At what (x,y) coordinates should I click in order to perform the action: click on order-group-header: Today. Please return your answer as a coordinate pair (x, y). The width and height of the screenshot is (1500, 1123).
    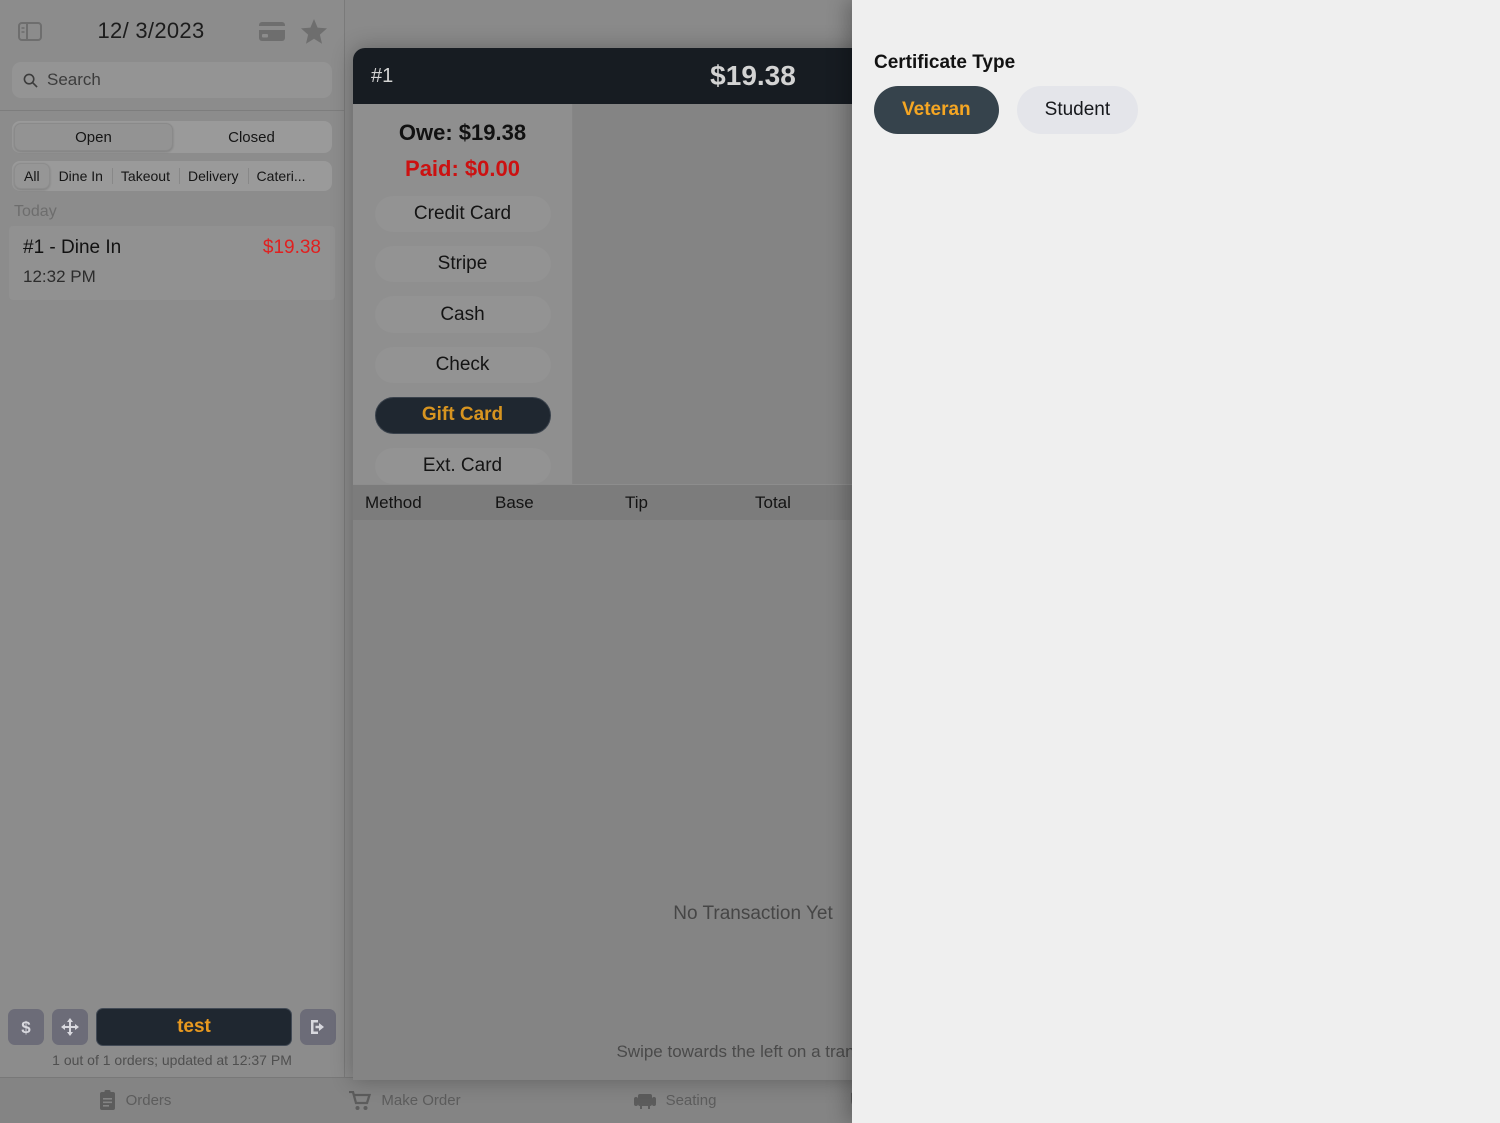
    Looking at the image, I should click on (35, 211).